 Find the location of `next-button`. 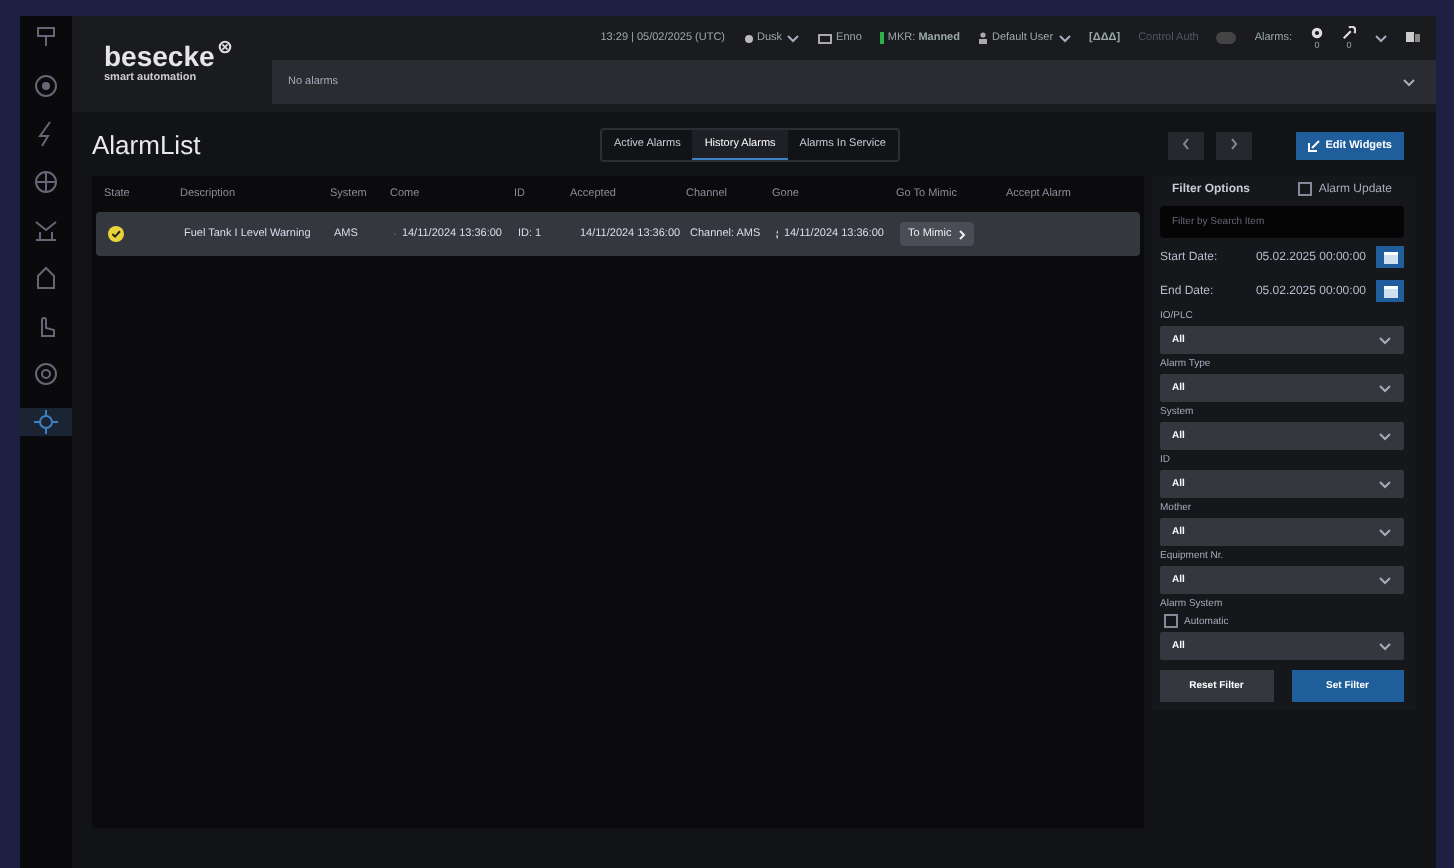

next-button is located at coordinates (1234, 145).